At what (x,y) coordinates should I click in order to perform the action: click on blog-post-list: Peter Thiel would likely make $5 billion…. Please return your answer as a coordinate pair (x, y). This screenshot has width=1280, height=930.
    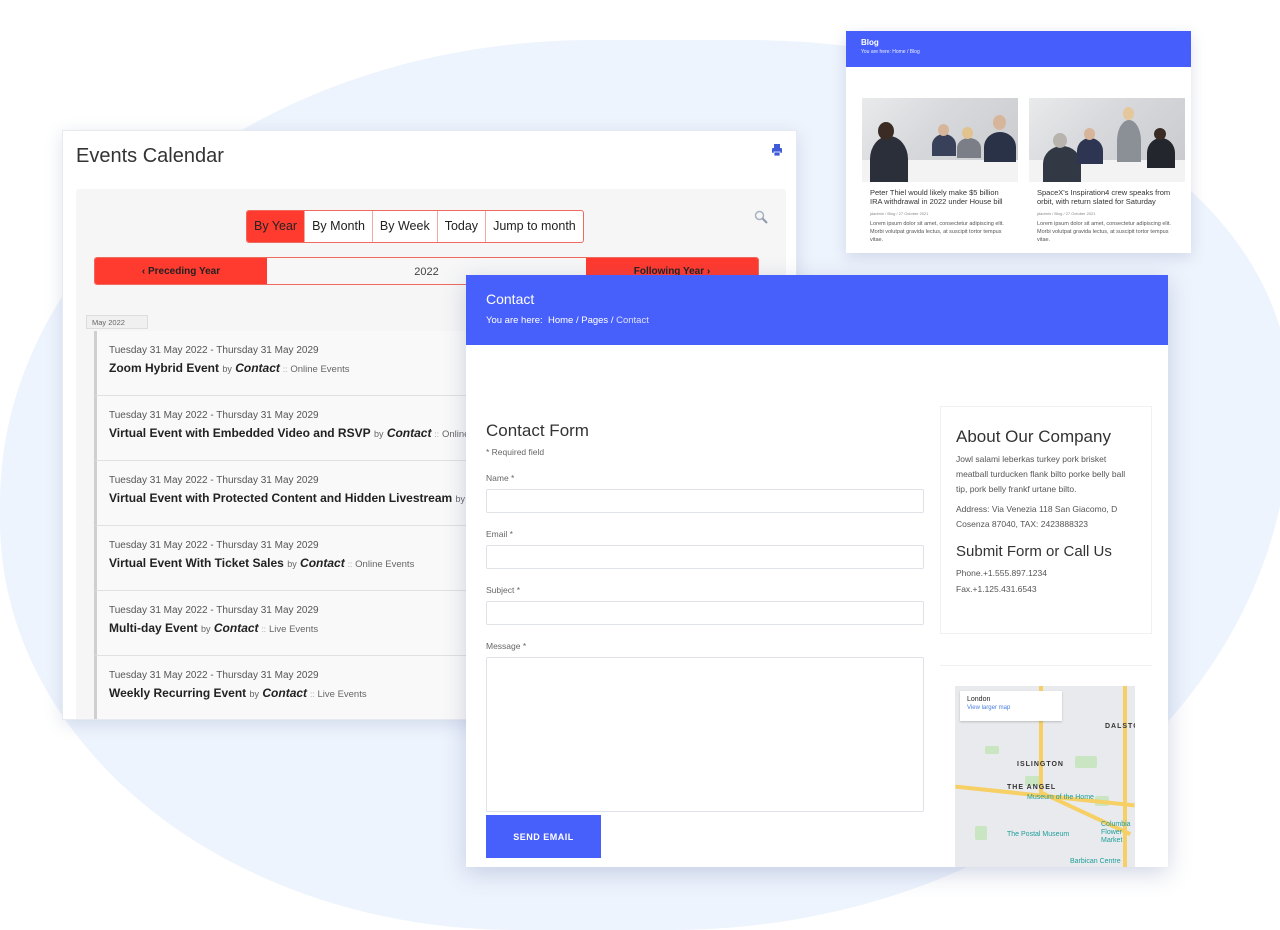
    Looking at the image, I should click on (1023, 171).